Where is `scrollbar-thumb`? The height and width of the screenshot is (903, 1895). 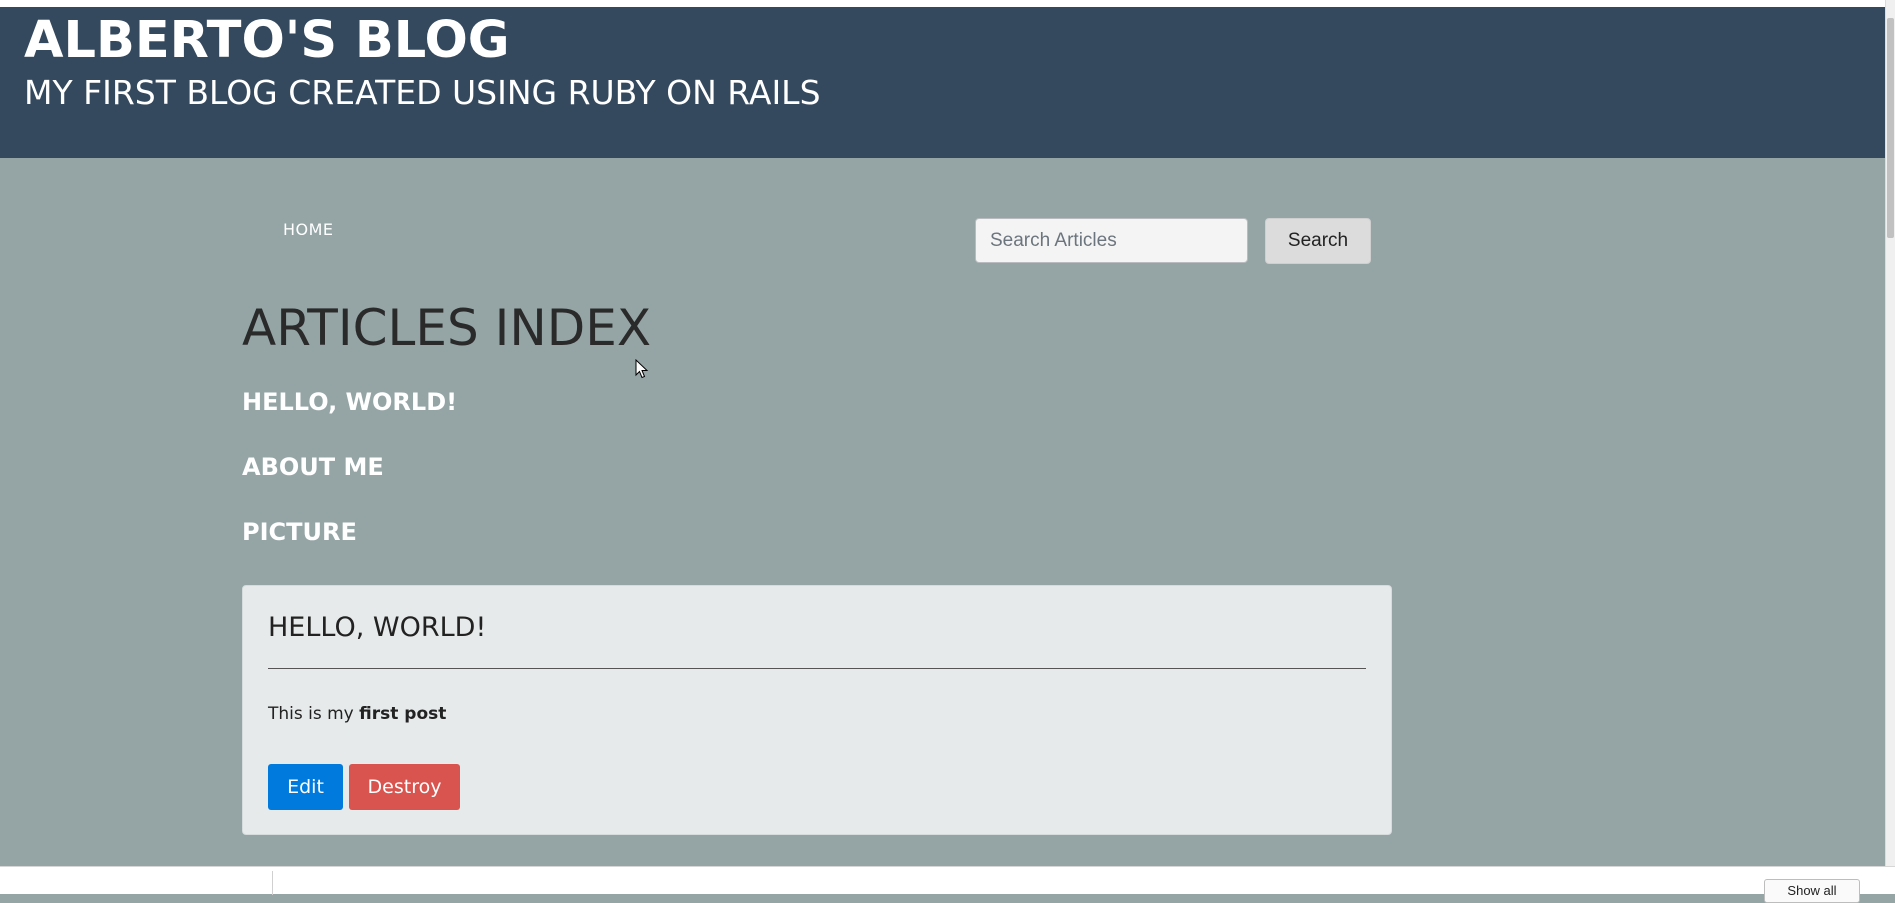 scrollbar-thumb is located at coordinates (1890, 128).